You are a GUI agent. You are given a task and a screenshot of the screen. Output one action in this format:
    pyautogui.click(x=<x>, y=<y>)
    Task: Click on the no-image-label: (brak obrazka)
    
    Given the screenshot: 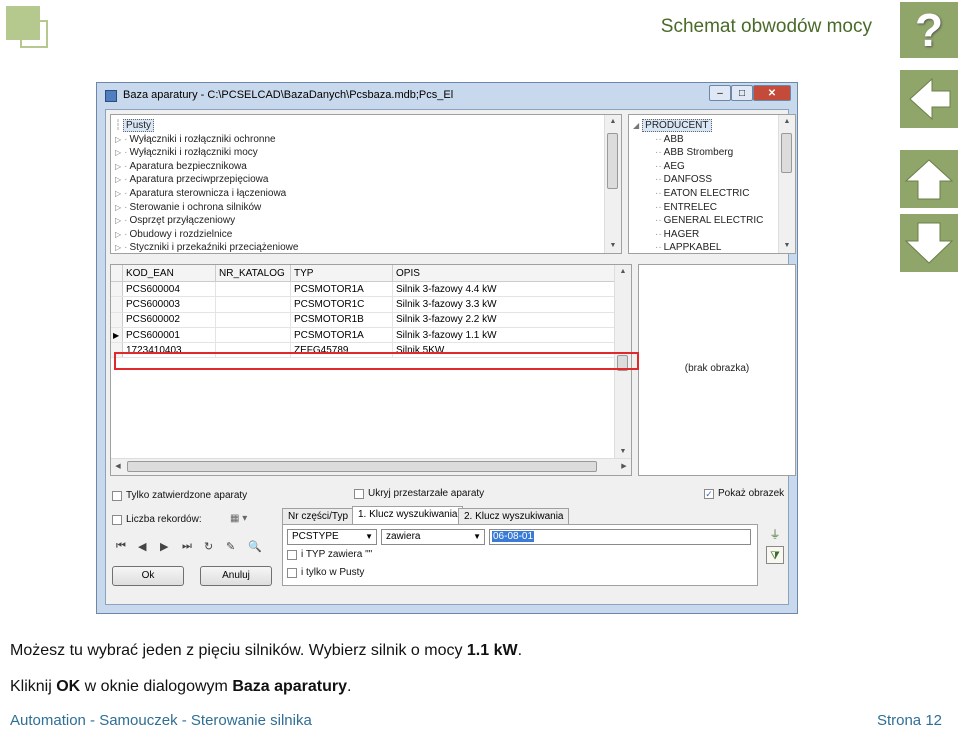 What is the action you would take?
    pyautogui.click(x=717, y=368)
    